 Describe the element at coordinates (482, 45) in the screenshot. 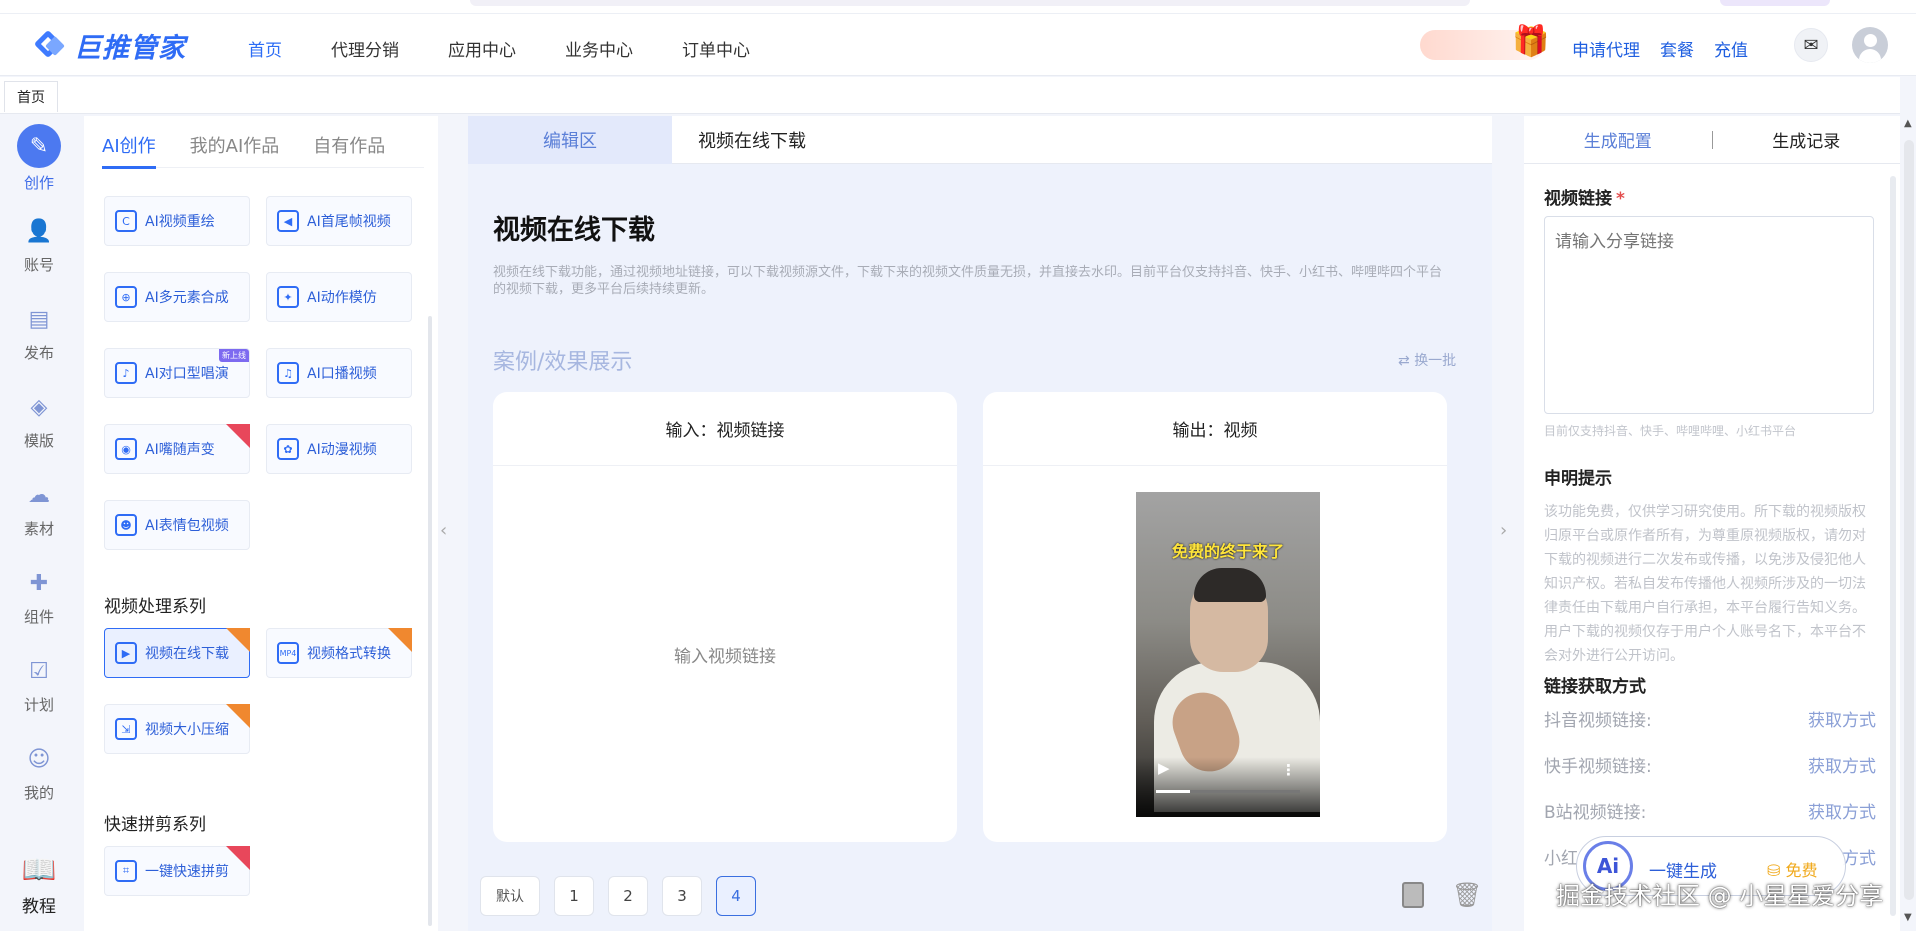

I see `nav-app-center: 应用中心` at that location.